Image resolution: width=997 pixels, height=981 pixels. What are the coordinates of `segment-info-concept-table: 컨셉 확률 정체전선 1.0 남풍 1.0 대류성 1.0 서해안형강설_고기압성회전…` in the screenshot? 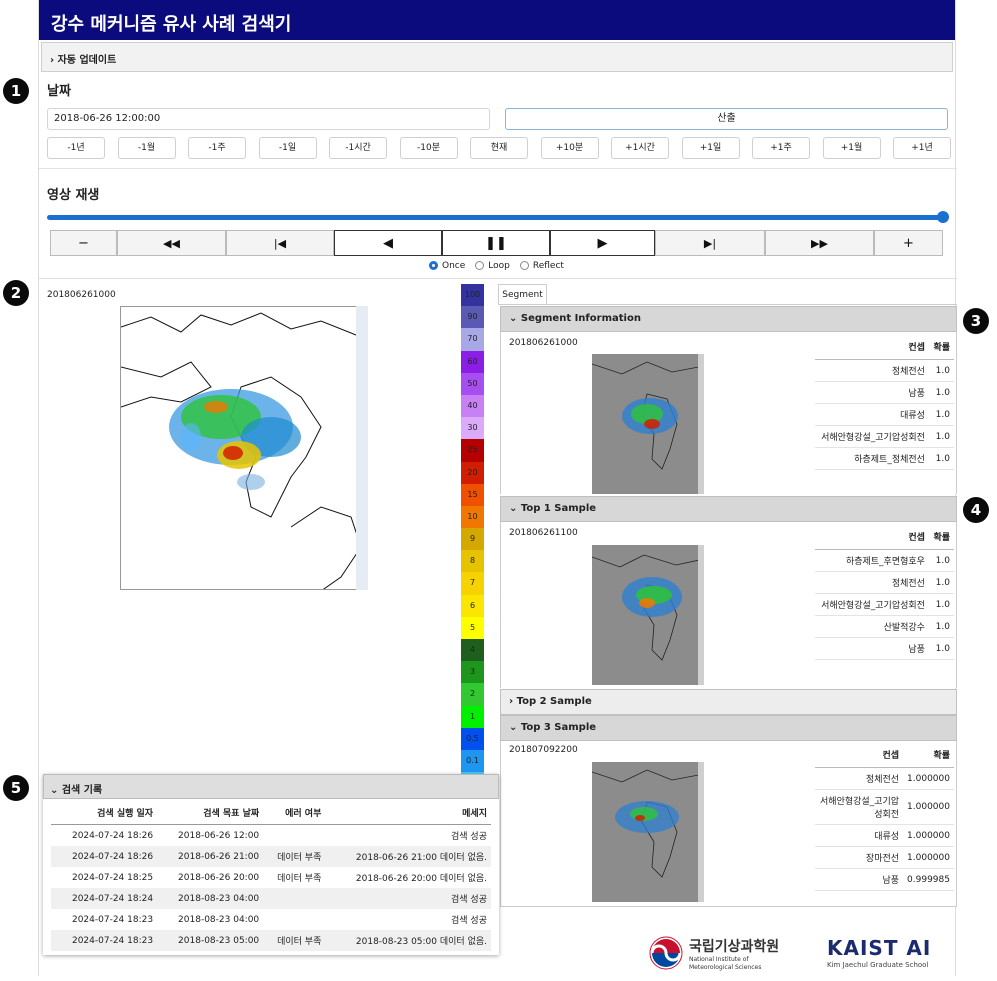 It's located at (884, 403).